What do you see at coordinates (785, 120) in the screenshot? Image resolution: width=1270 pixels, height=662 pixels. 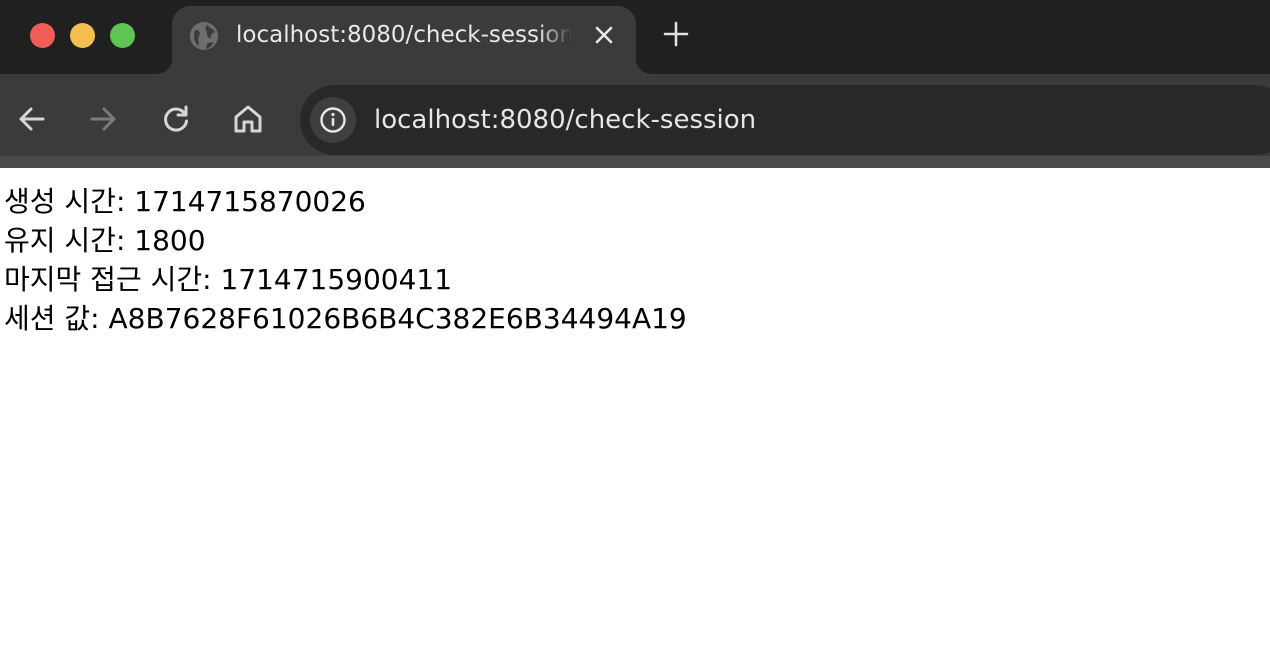 I see `address-bar: localhost:8080/check-session` at bounding box center [785, 120].